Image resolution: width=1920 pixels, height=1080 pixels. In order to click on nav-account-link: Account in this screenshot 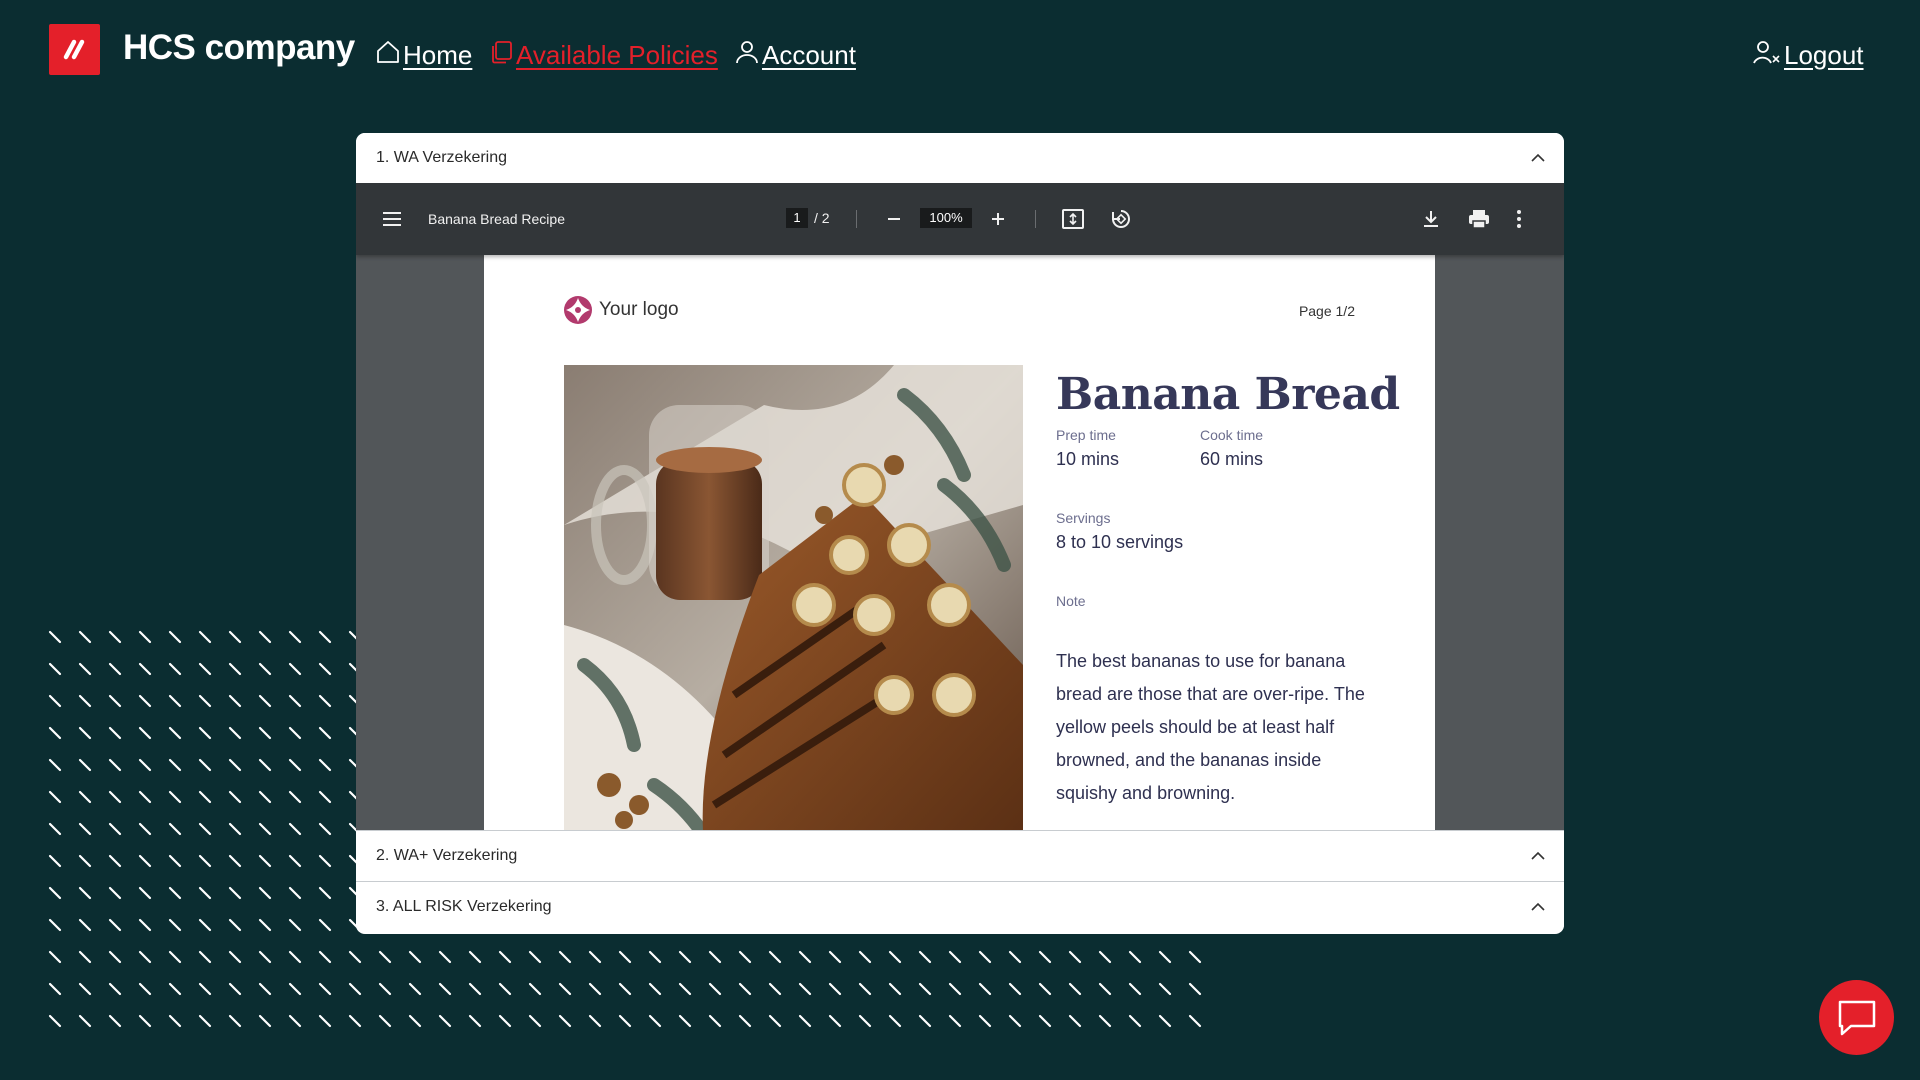, I will do `click(795, 55)`.